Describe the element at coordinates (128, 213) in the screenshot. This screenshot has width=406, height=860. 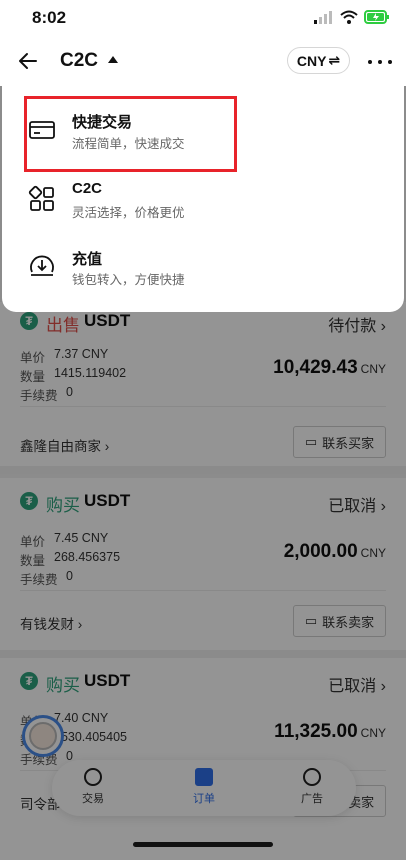
I see `menu-item-subtitle: 灵活选择，价格更优` at that location.